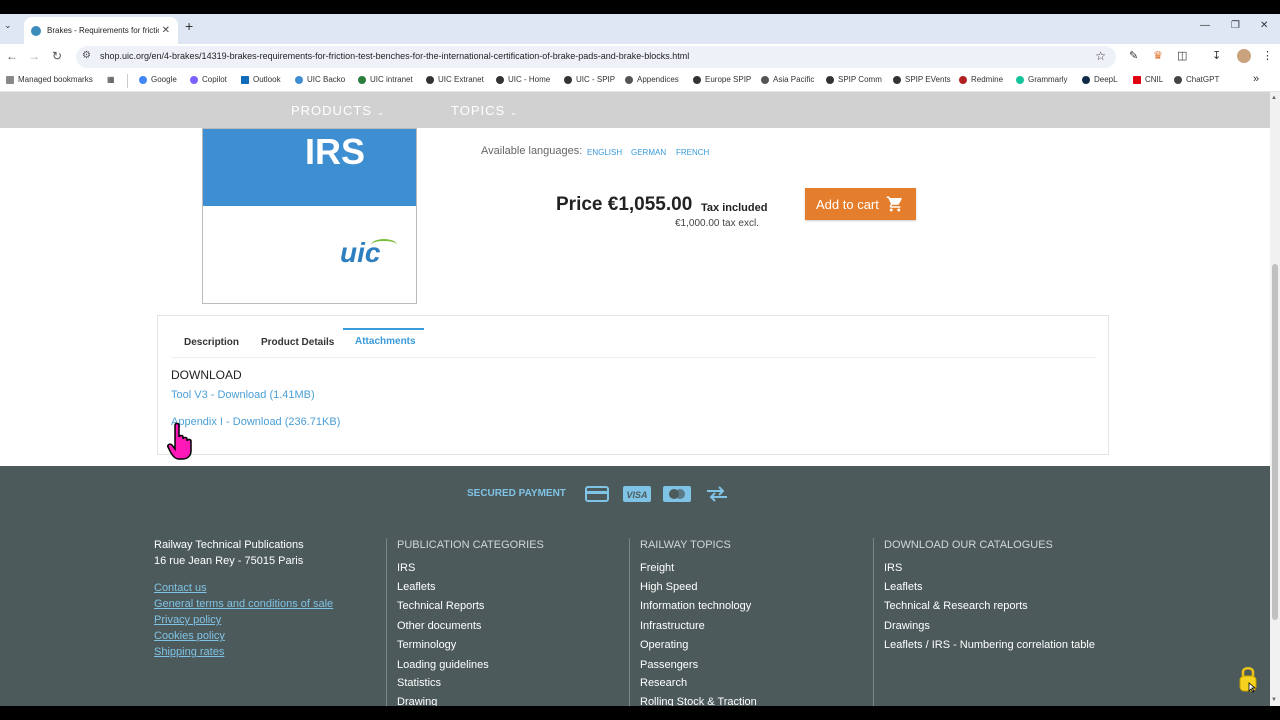 This screenshot has width=1280, height=720. I want to click on tab-attachments: Attachments, so click(385, 341).